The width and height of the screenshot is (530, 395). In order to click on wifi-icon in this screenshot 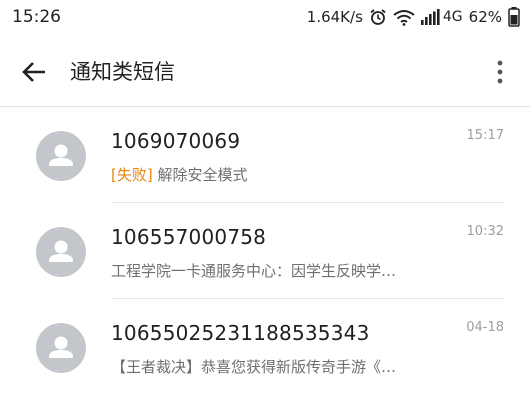, I will do `click(404, 17)`.